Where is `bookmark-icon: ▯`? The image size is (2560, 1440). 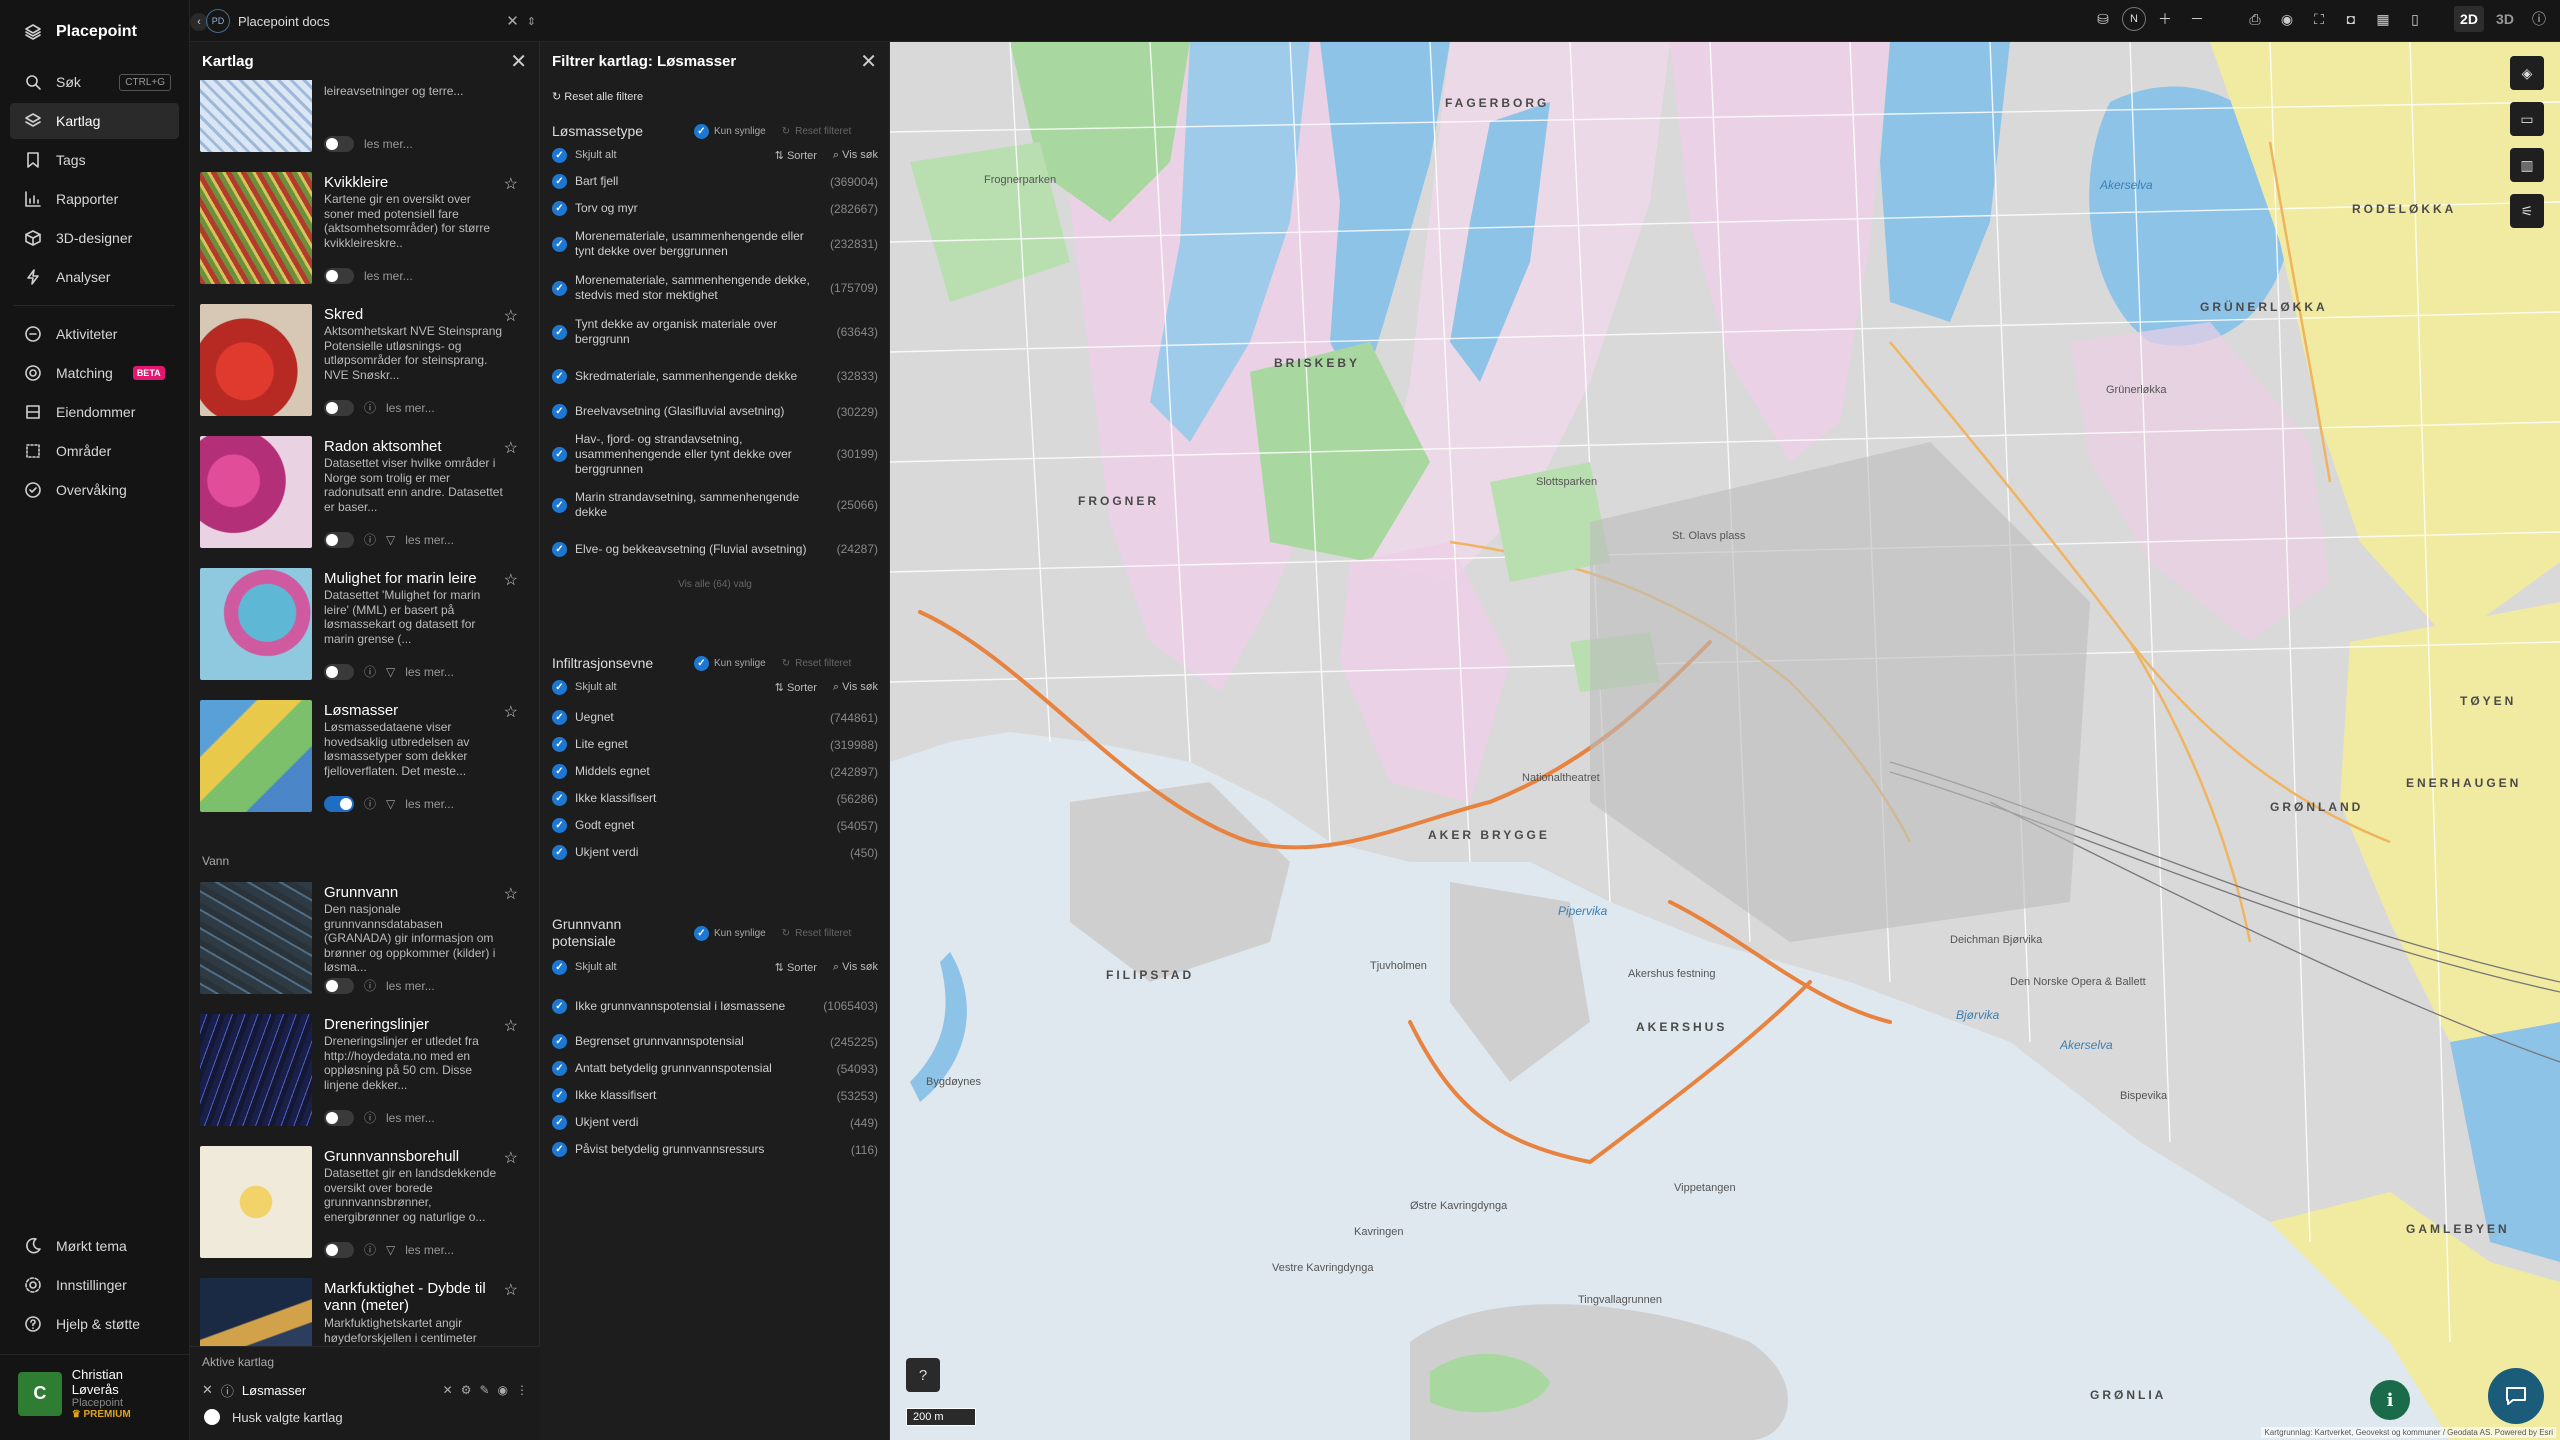 bookmark-icon: ▯ is located at coordinates (2415, 19).